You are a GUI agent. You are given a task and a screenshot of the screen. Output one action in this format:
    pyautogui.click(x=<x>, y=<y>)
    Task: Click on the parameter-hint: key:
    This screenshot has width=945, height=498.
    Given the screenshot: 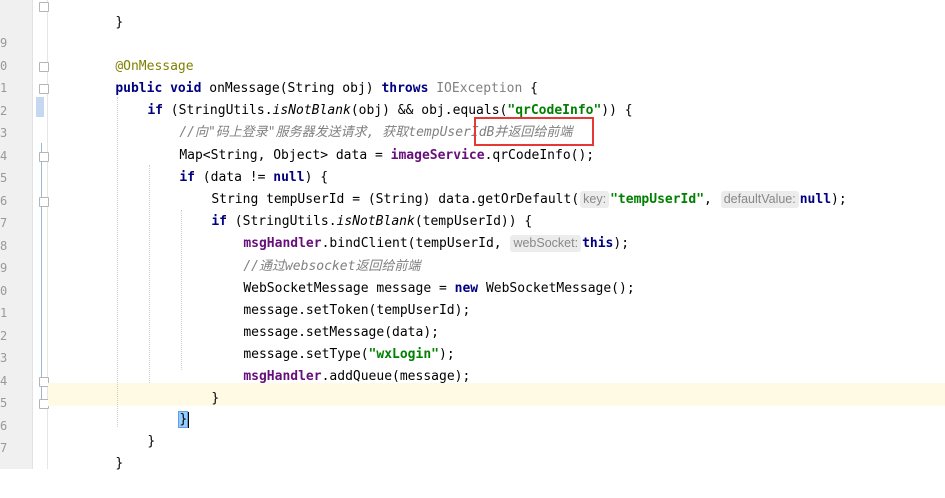 What is the action you would take?
    pyautogui.click(x=595, y=199)
    